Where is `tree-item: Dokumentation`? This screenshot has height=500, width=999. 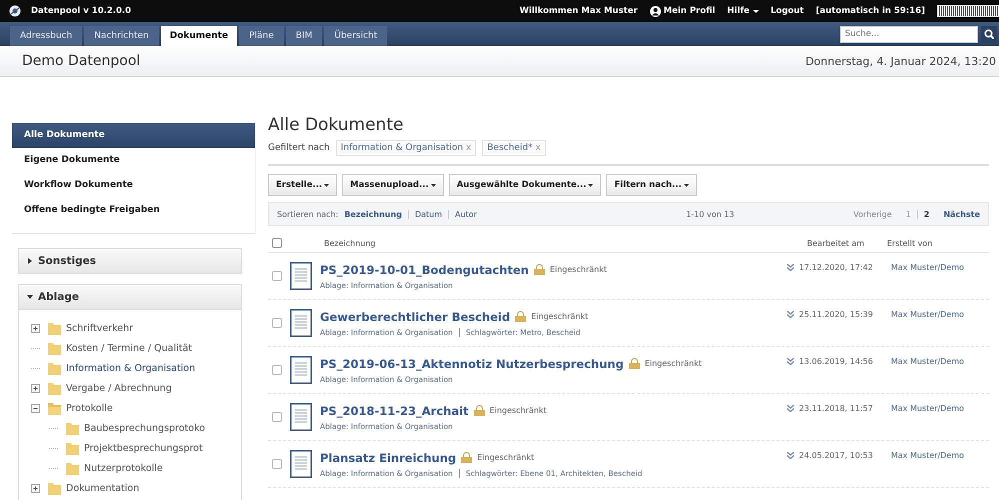 tree-item: Dokumentation is located at coordinates (103, 488).